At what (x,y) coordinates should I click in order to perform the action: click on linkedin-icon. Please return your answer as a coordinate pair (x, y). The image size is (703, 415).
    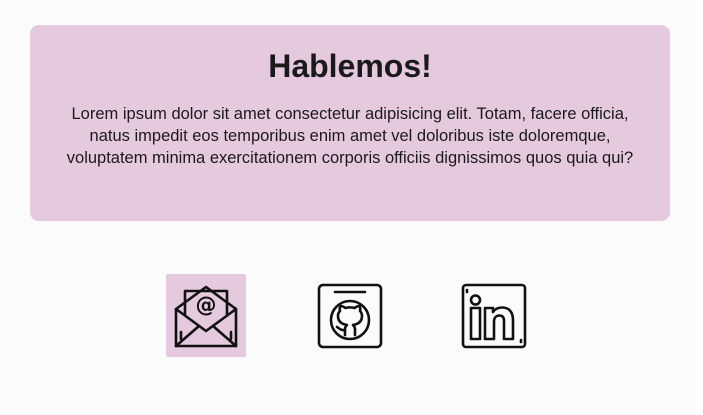
    Looking at the image, I should click on (494, 315).